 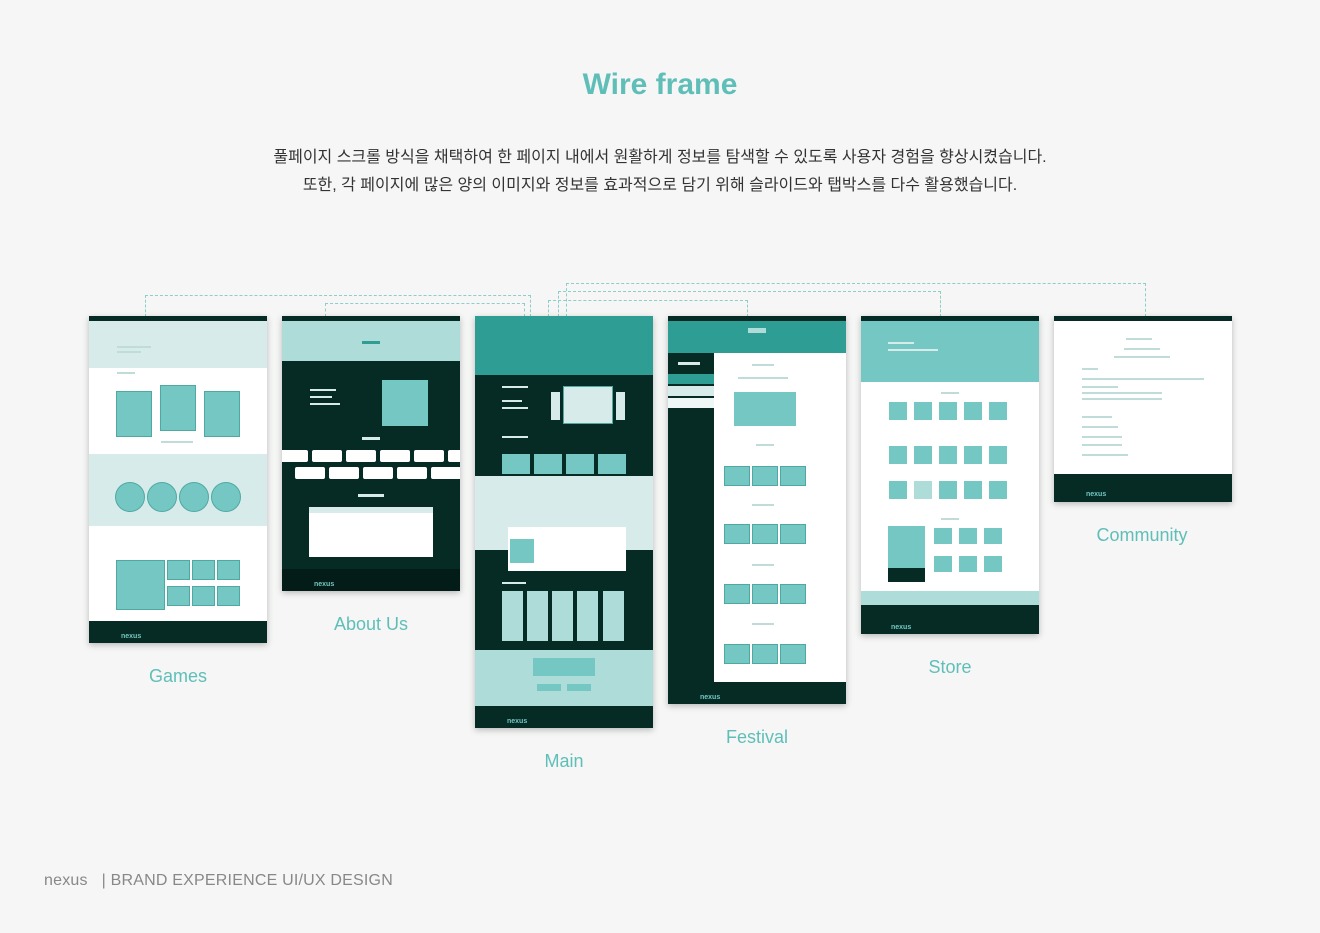 I want to click on cta-banner, so click(x=564, y=667).